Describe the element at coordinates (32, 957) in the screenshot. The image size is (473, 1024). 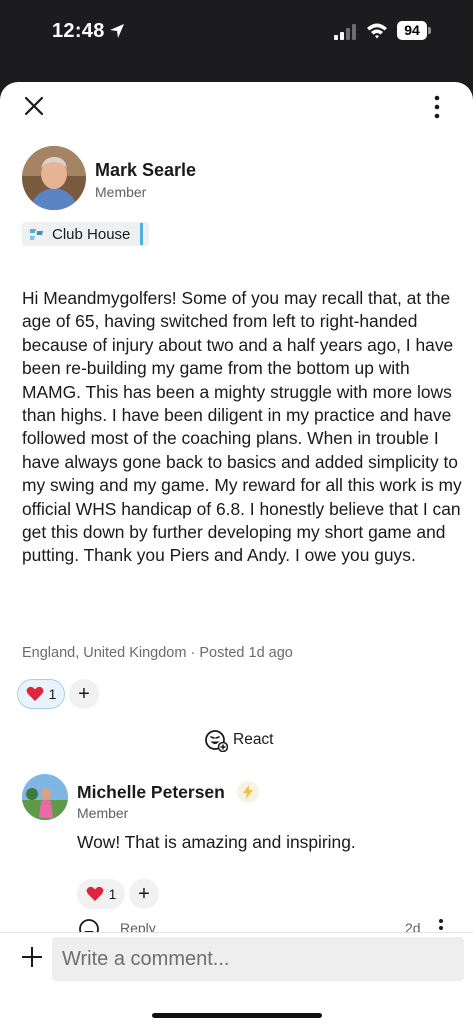
I see `plus-icon` at that location.